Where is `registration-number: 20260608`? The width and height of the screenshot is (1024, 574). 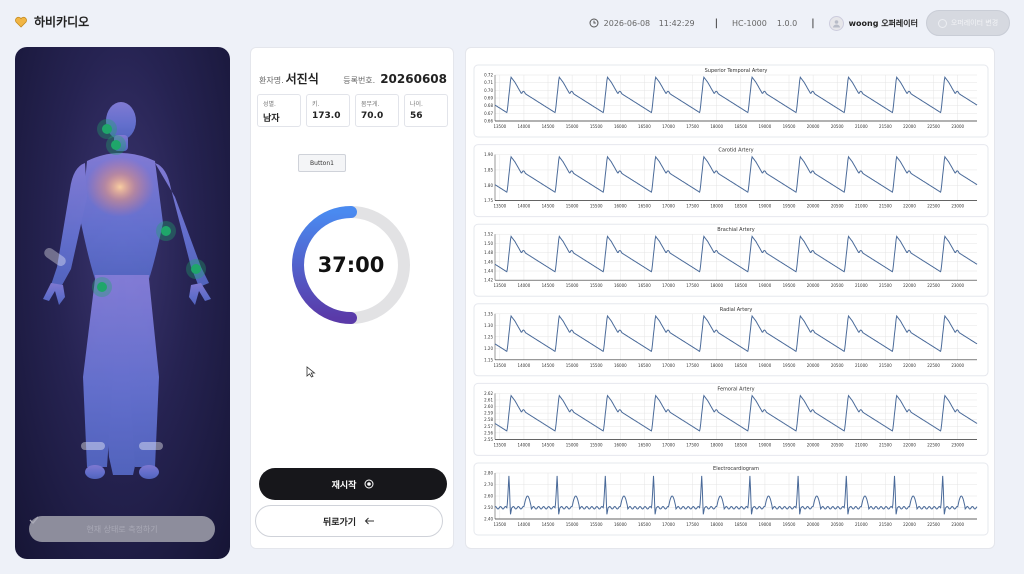
registration-number: 20260608 is located at coordinates (413, 79).